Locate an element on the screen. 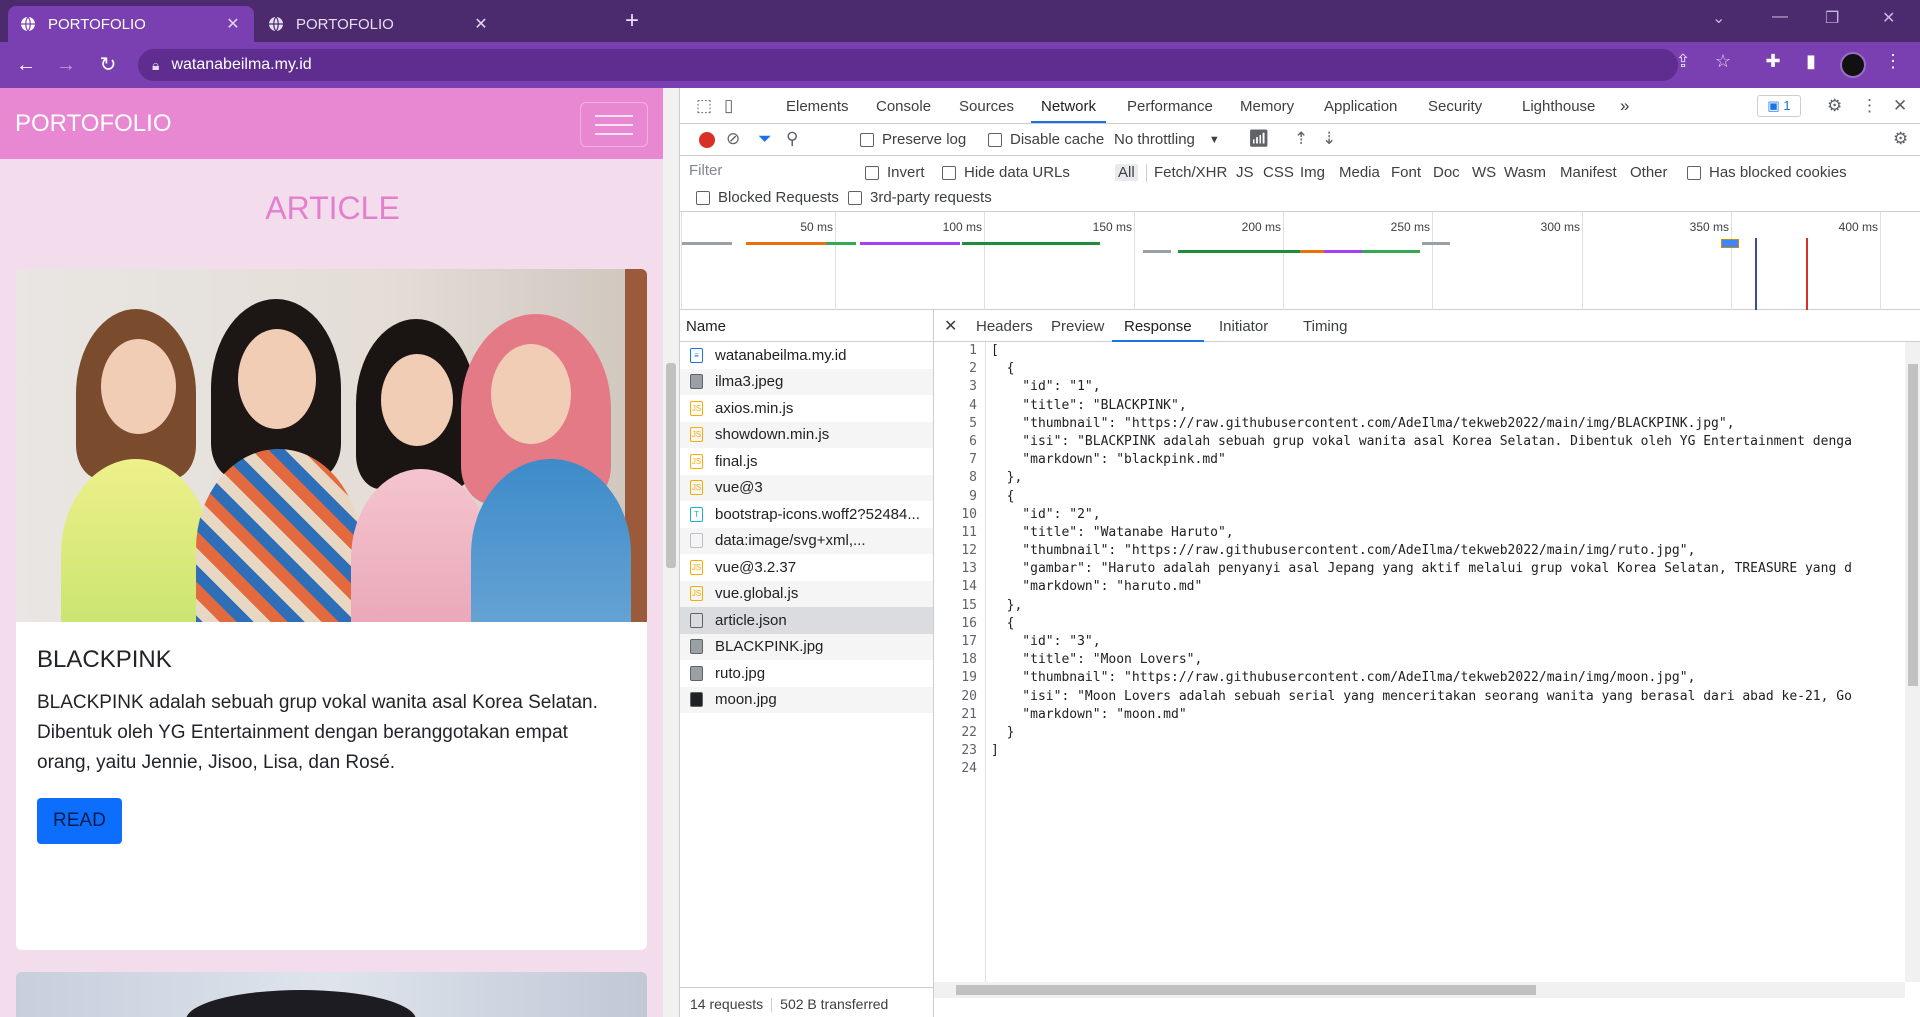 The height and width of the screenshot is (1017, 1920). tab-sources: Sources is located at coordinates (986, 106).